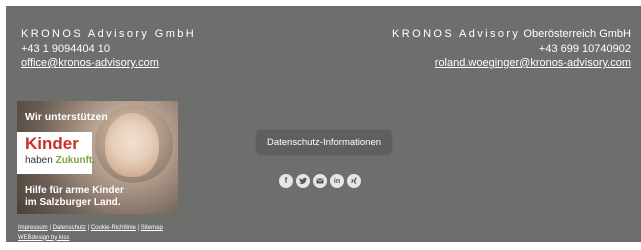 Image resolution: width=641 pixels, height=250 pixels. What do you see at coordinates (73, 202) in the screenshot?
I see `banner-hilfe-line2: im Salzburger Land.` at bounding box center [73, 202].